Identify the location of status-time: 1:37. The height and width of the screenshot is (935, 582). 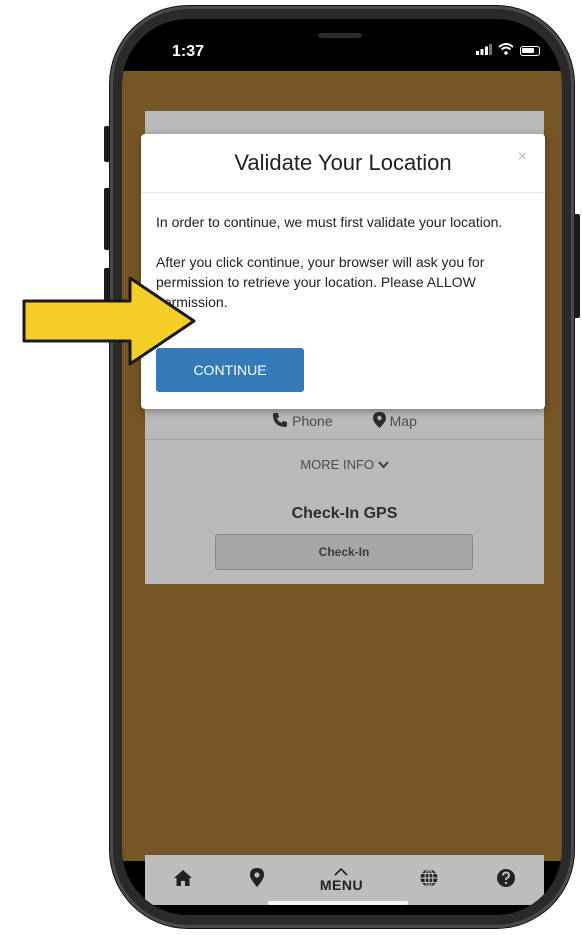
(188, 51).